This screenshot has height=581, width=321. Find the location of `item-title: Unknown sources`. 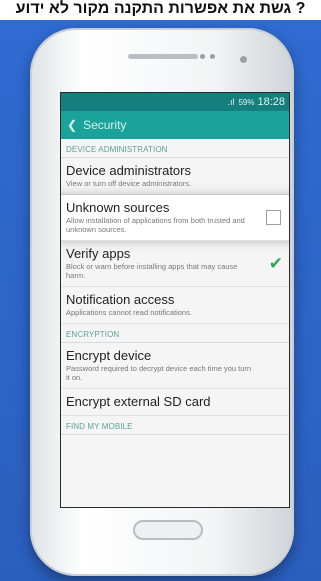

item-title: Unknown sources is located at coordinates (118, 207).